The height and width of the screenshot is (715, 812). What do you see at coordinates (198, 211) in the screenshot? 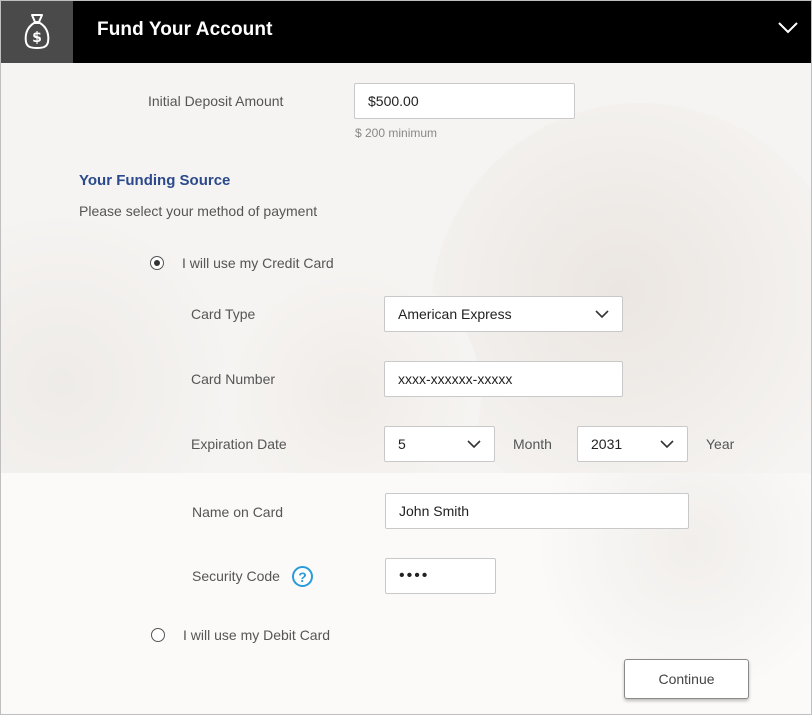
I see `funding-source-subtitle: Please select your method of payment` at bounding box center [198, 211].